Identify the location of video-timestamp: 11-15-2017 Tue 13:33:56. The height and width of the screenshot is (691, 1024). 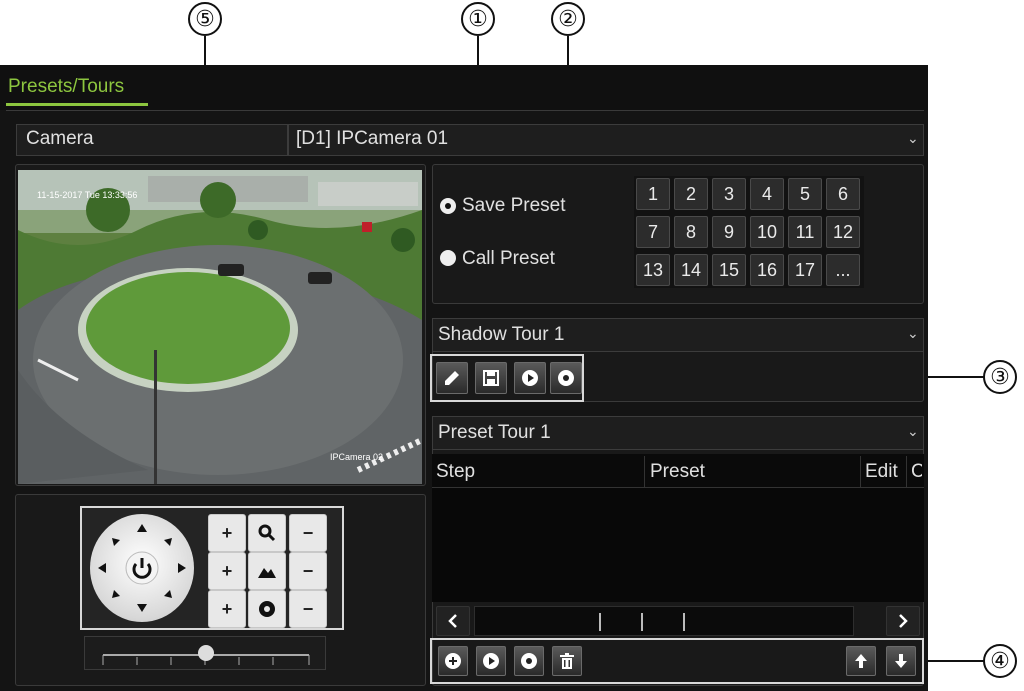
(87, 195).